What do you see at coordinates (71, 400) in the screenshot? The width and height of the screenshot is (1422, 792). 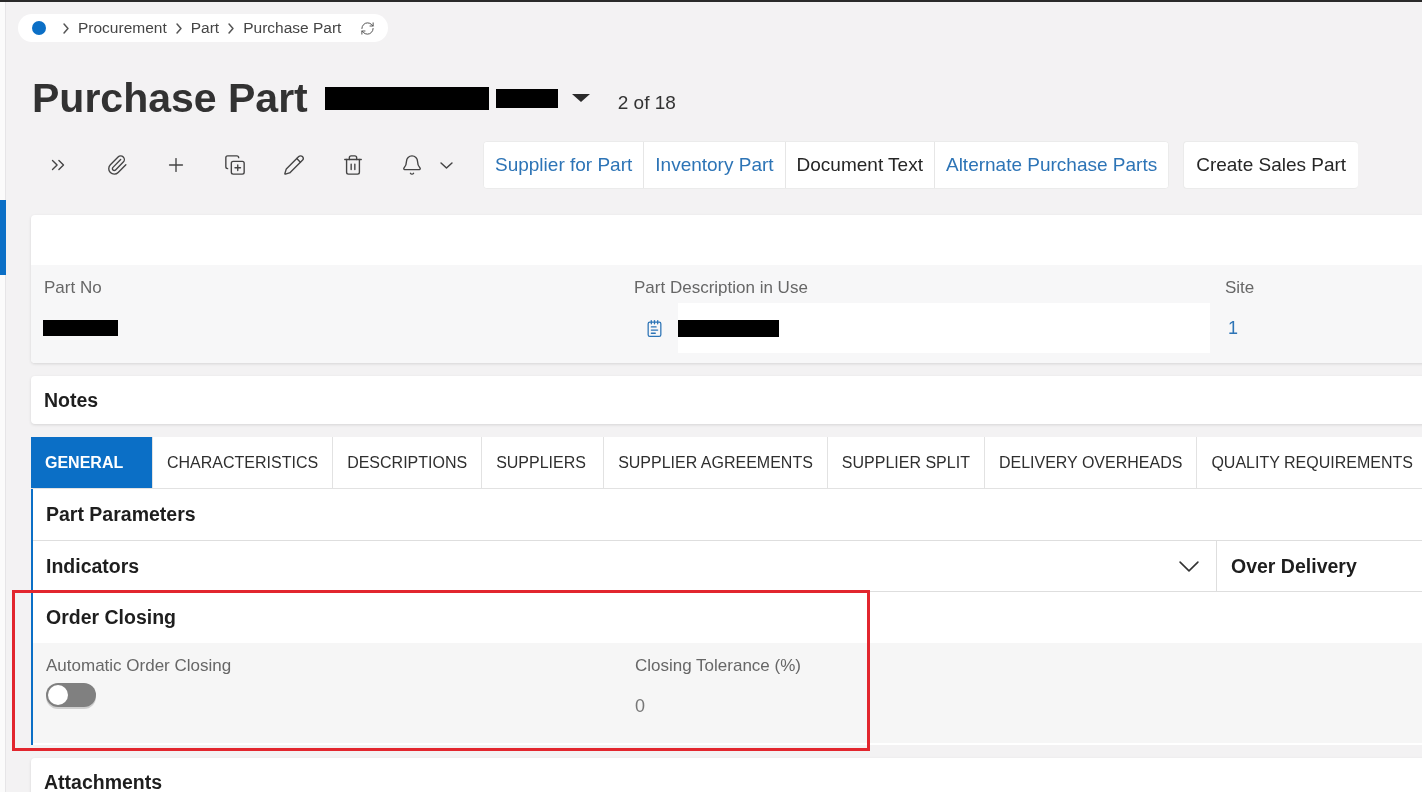 I see `notes-title: Notes` at bounding box center [71, 400].